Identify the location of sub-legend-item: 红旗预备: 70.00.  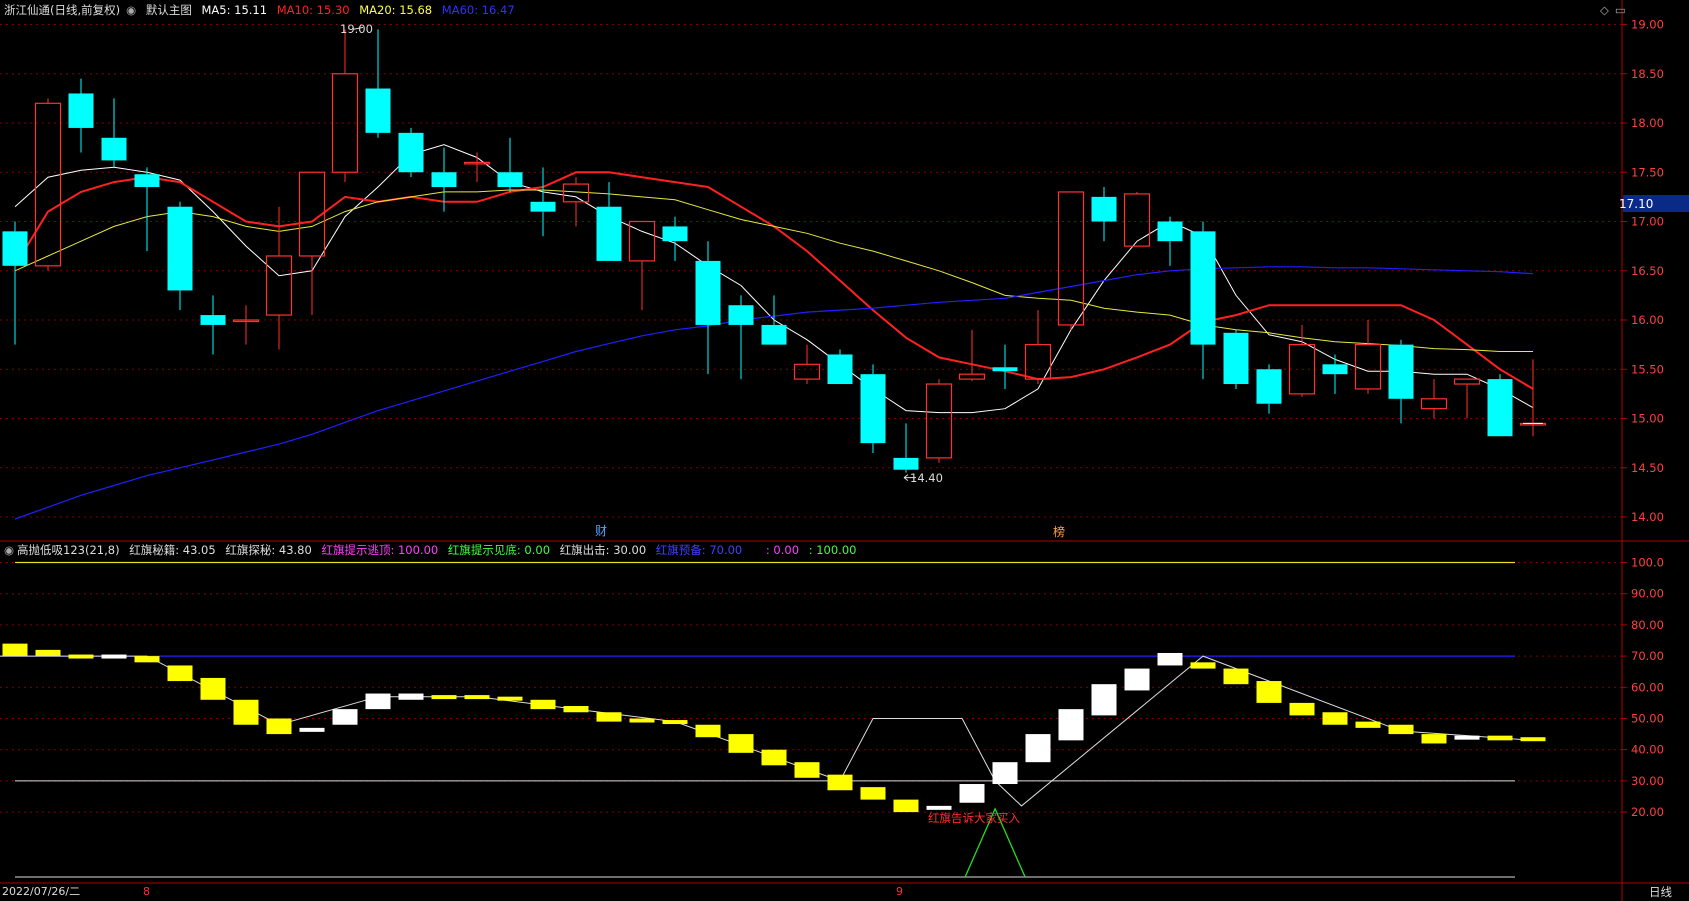
(699, 550).